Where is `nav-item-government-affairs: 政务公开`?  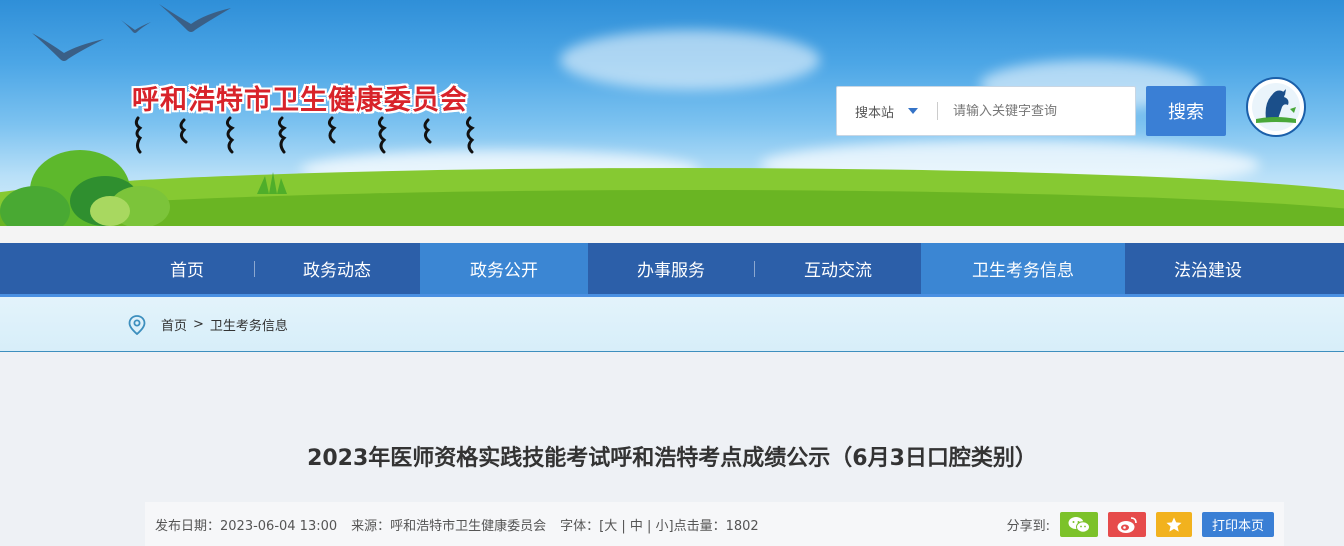
nav-item-government-affairs: 政务公开 is located at coordinates (504, 268).